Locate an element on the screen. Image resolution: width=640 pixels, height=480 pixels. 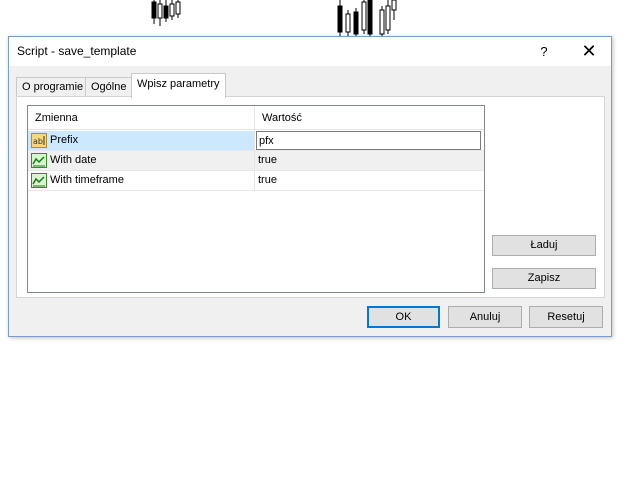
prefix-value-input is located at coordinates (368, 140).